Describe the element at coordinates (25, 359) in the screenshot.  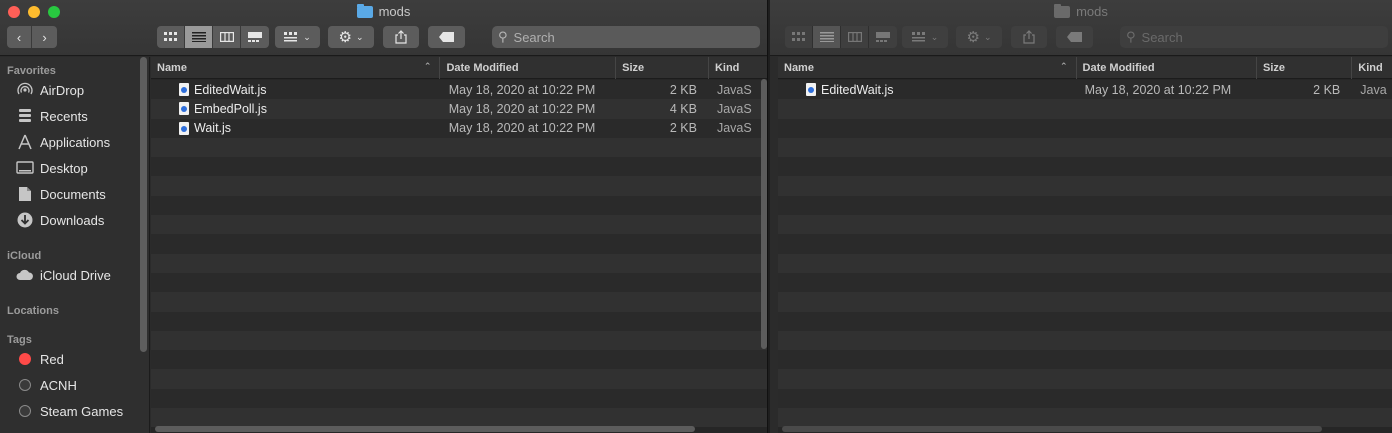
I see `red-tag-icon` at that location.